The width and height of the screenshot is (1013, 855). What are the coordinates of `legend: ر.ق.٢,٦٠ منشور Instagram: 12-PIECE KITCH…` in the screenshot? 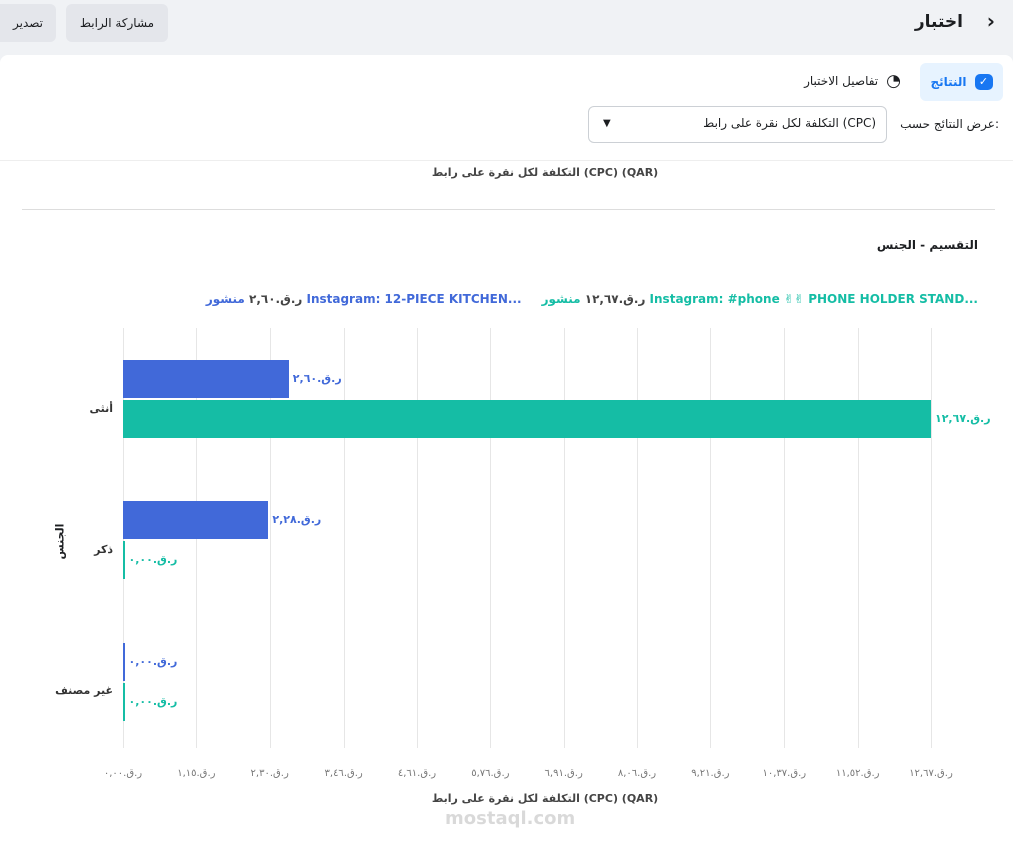 It's located at (592, 299).